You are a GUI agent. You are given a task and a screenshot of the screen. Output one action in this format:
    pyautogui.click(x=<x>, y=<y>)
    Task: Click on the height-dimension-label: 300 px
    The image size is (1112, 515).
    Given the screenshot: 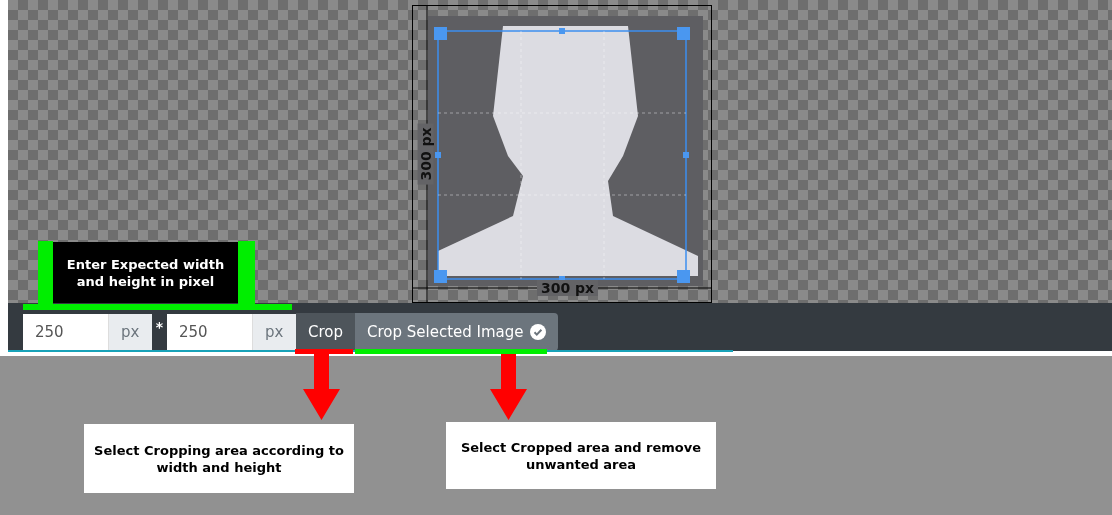 What is the action you would take?
    pyautogui.click(x=425, y=154)
    